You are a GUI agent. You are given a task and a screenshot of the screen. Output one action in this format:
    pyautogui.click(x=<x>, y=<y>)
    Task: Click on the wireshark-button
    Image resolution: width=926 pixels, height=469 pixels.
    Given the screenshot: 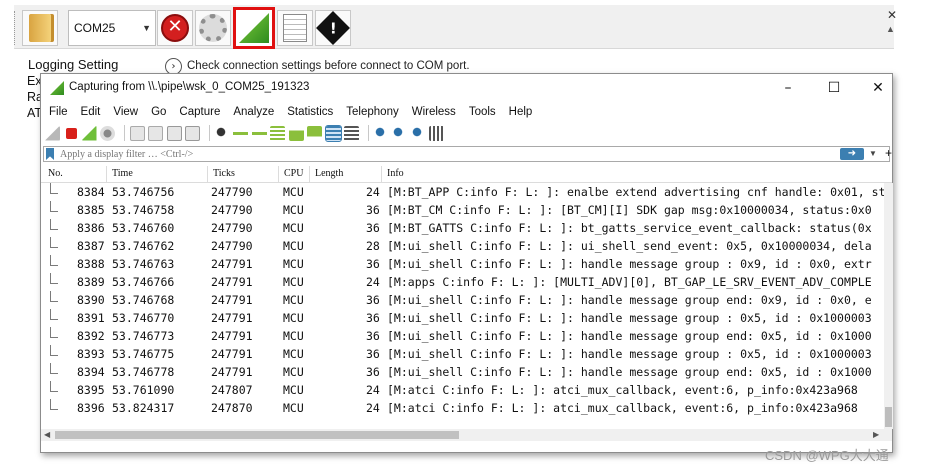 What is the action you would take?
    pyautogui.click(x=254, y=28)
    